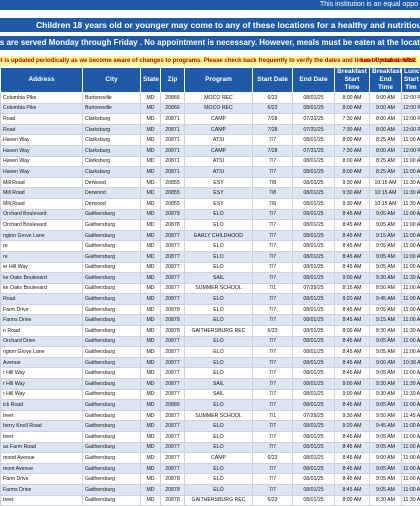 The height and width of the screenshot is (506, 420). Describe the element at coordinates (42, 426) in the screenshot. I see `cell-address: berry Knoll Road` at that location.